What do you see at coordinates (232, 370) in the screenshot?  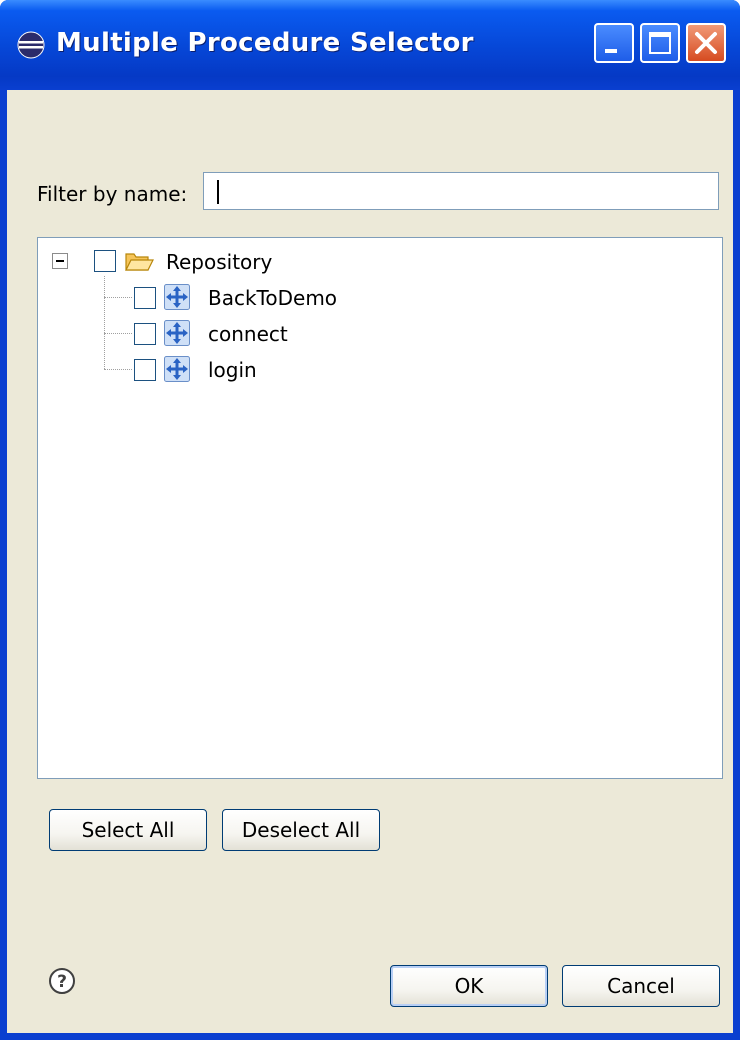 I see `tree-node-login: login` at bounding box center [232, 370].